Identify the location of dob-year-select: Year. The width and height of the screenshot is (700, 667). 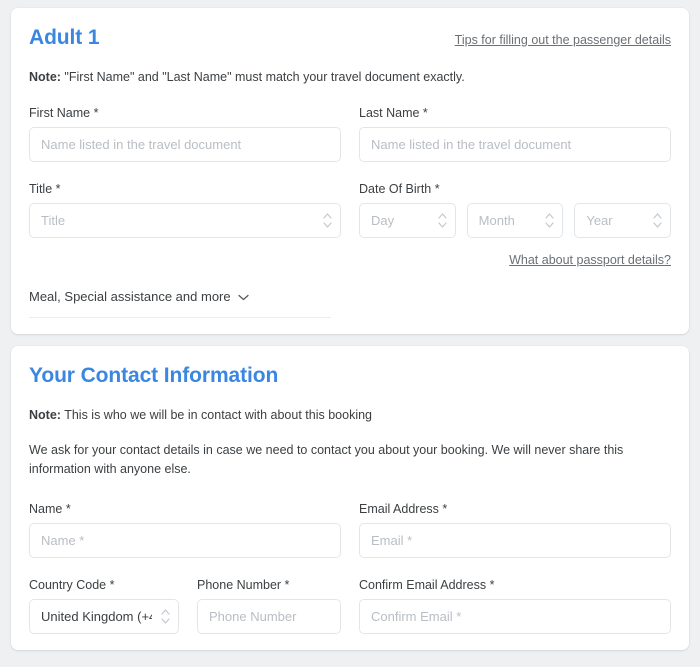
(623, 220).